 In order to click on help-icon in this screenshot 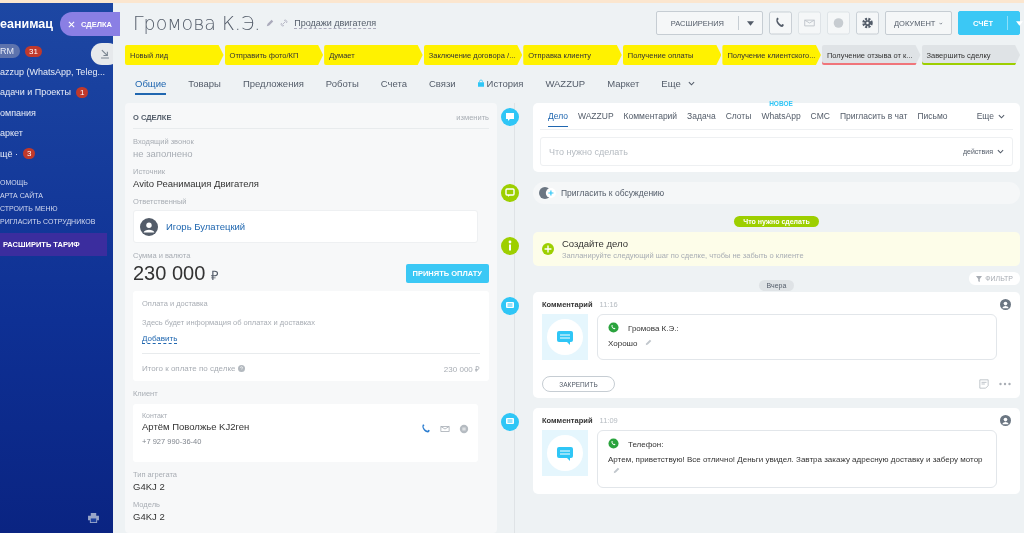, I will do `click(242, 368)`.